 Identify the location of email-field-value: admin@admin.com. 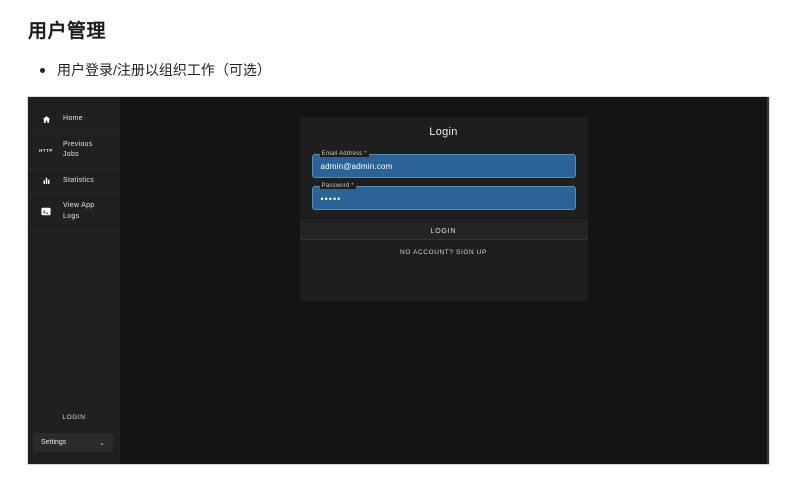
(356, 167).